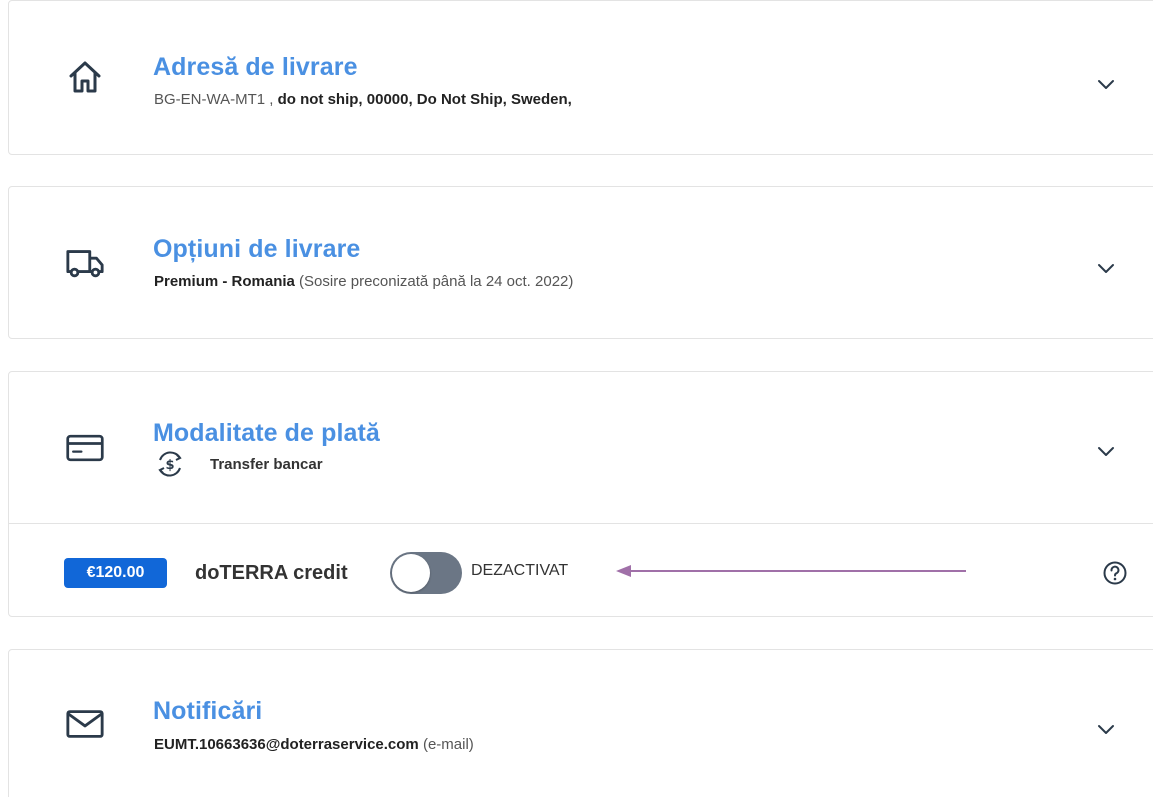 The height and width of the screenshot is (797, 1153). What do you see at coordinates (266, 433) in the screenshot?
I see `payment-title: Modalitate de plată` at bounding box center [266, 433].